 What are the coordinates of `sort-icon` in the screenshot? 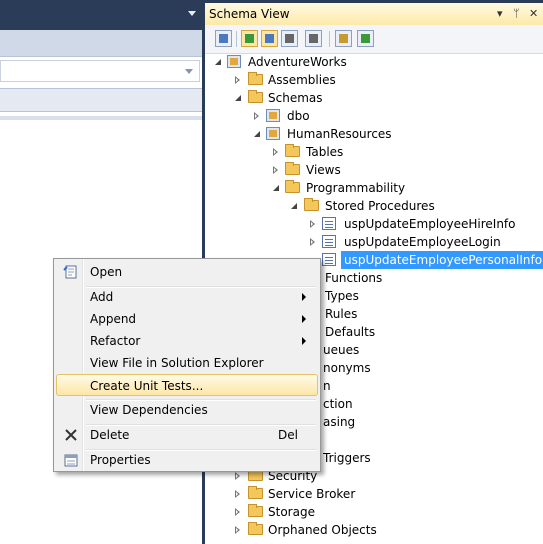 It's located at (269, 38).